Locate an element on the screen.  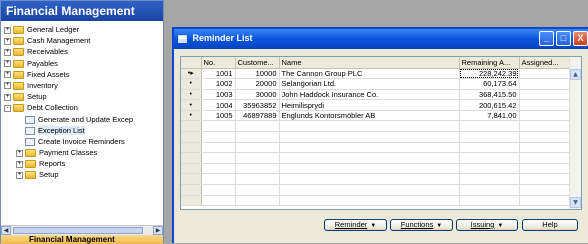
nav-tree-item: Exception List is located at coordinates (82, 130).